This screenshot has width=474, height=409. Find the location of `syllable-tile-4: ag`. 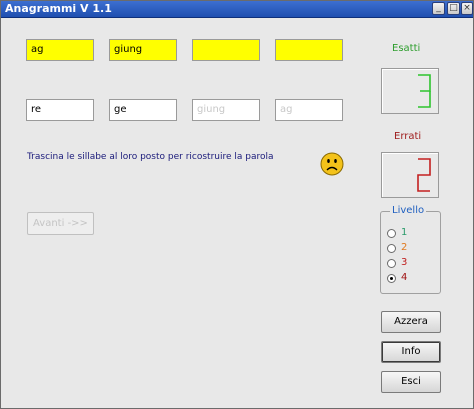

syllable-tile-4: ag is located at coordinates (309, 110).